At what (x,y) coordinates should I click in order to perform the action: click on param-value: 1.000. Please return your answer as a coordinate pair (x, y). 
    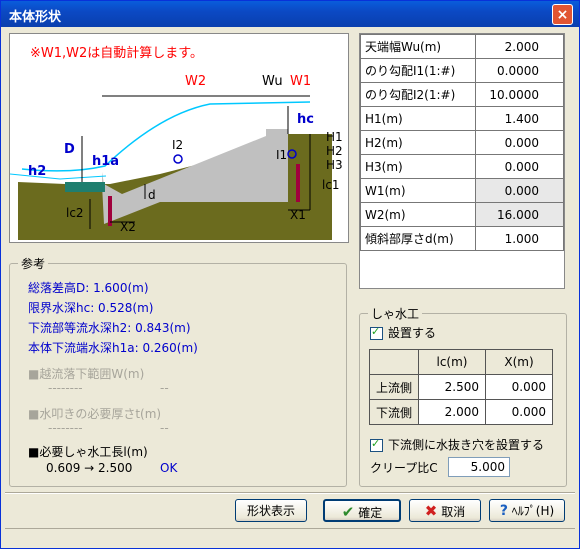
    Looking at the image, I should click on (519, 238).